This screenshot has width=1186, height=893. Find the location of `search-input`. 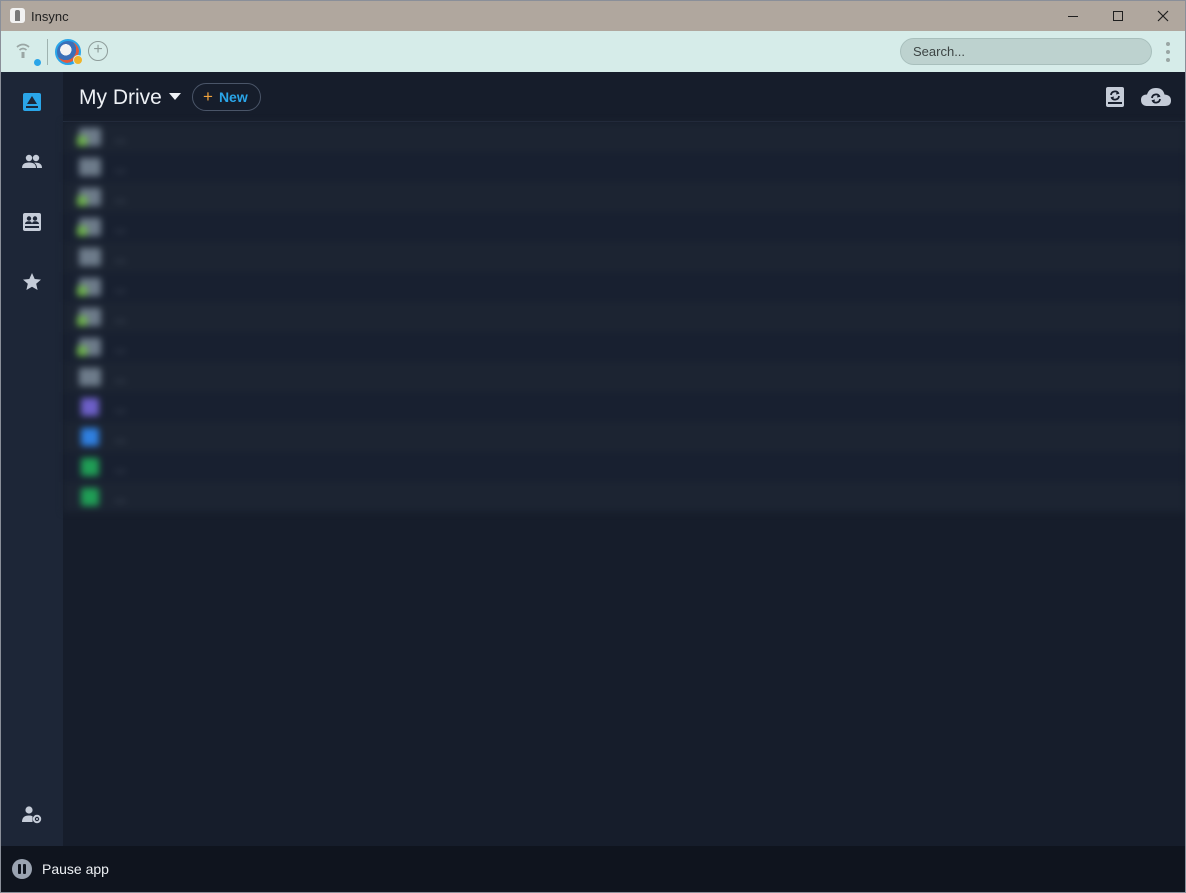

search-input is located at coordinates (1026, 51).